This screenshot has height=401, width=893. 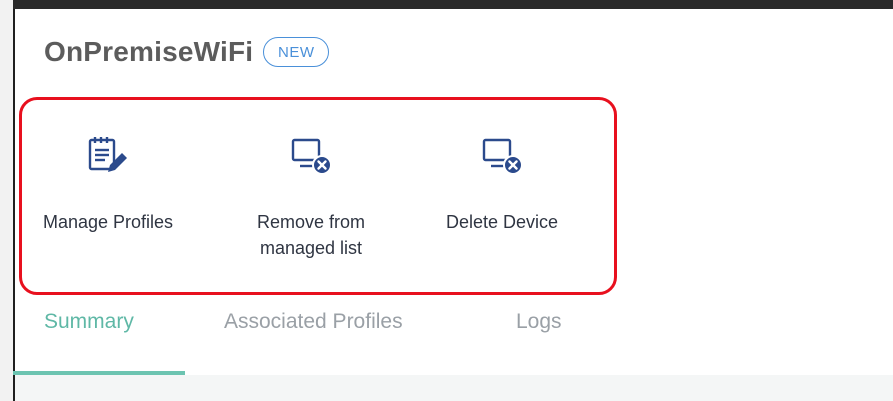 What do you see at coordinates (149, 51) in the screenshot?
I see `device-title: OnPremiseWiFi` at bounding box center [149, 51].